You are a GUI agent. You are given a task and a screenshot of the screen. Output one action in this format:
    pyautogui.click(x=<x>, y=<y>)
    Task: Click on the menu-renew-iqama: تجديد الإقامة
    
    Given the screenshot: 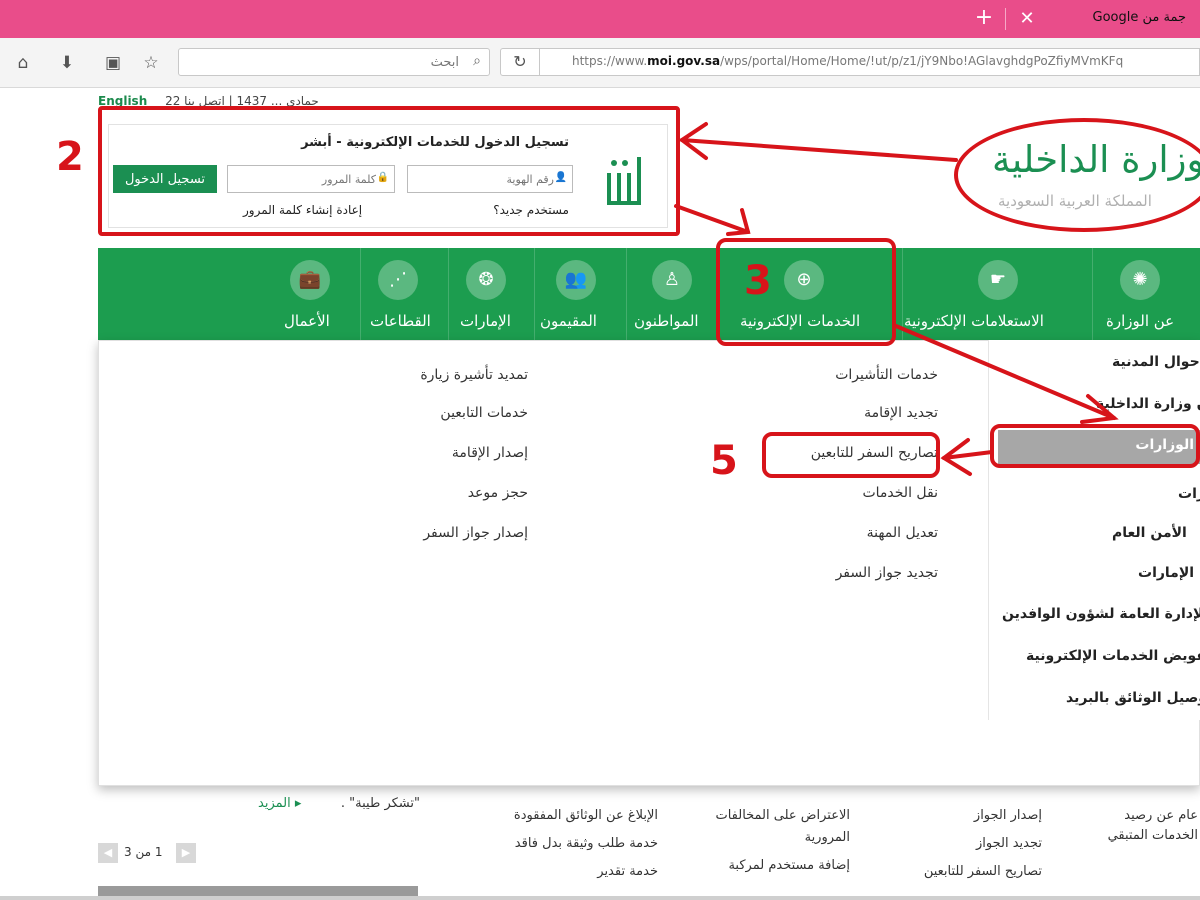 What is the action you would take?
    pyautogui.click(x=901, y=413)
    